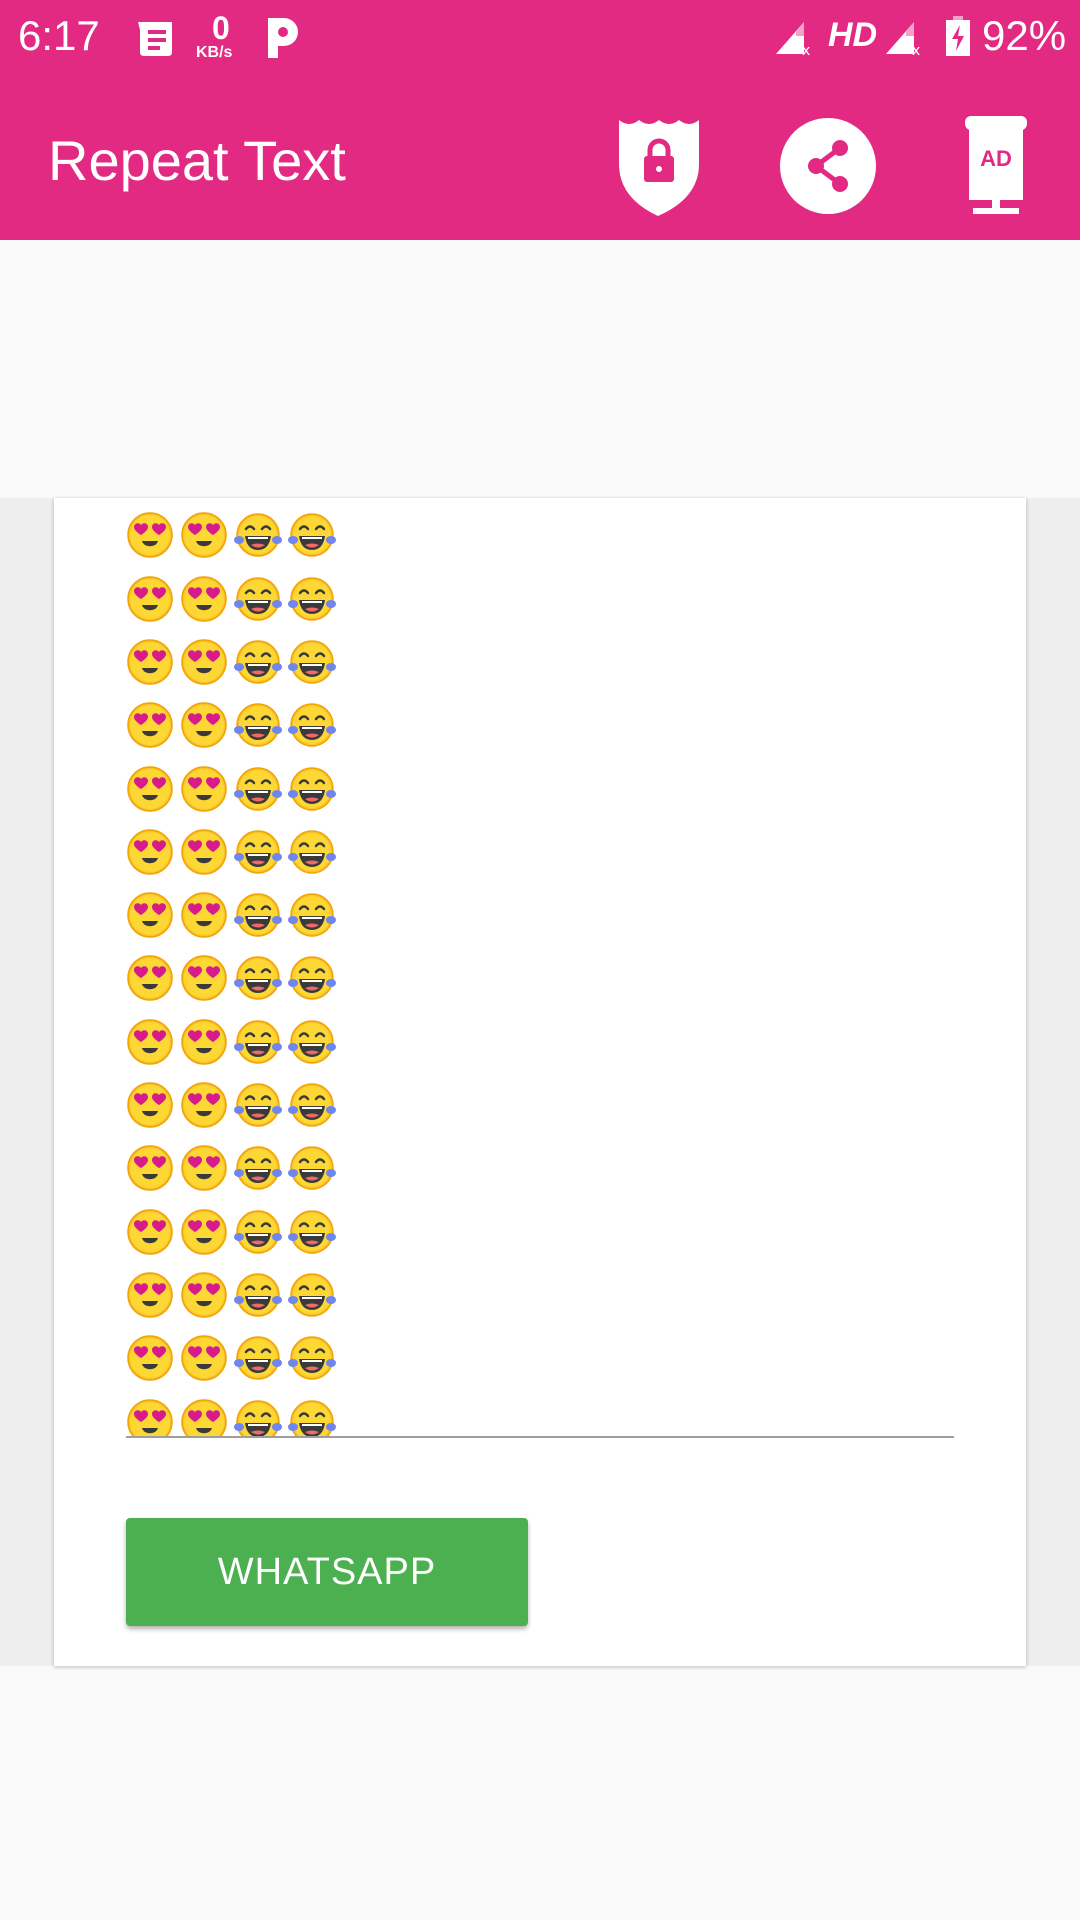  I want to click on share-button, so click(828, 166).